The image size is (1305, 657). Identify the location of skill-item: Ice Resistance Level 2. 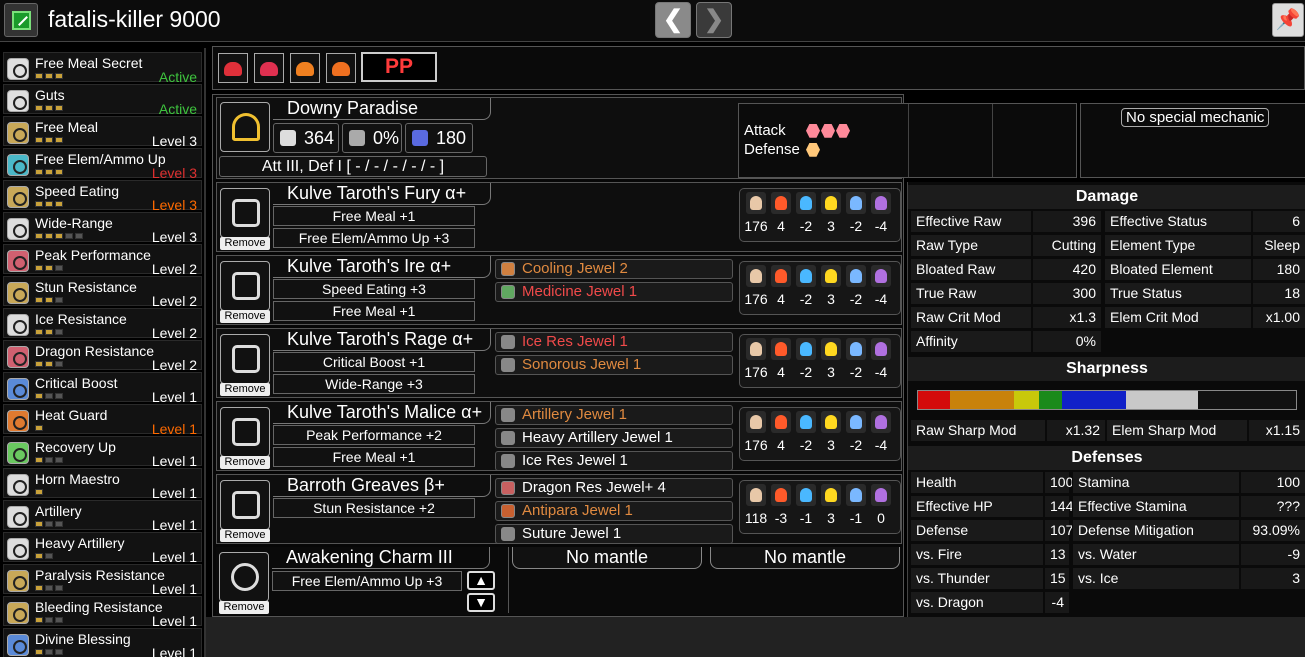
(102, 324).